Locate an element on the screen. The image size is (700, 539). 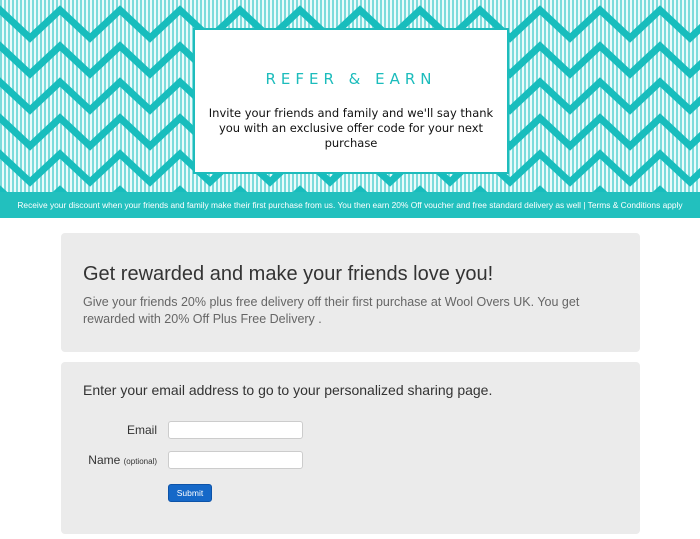
name-label: Name is located at coordinates (104, 460).